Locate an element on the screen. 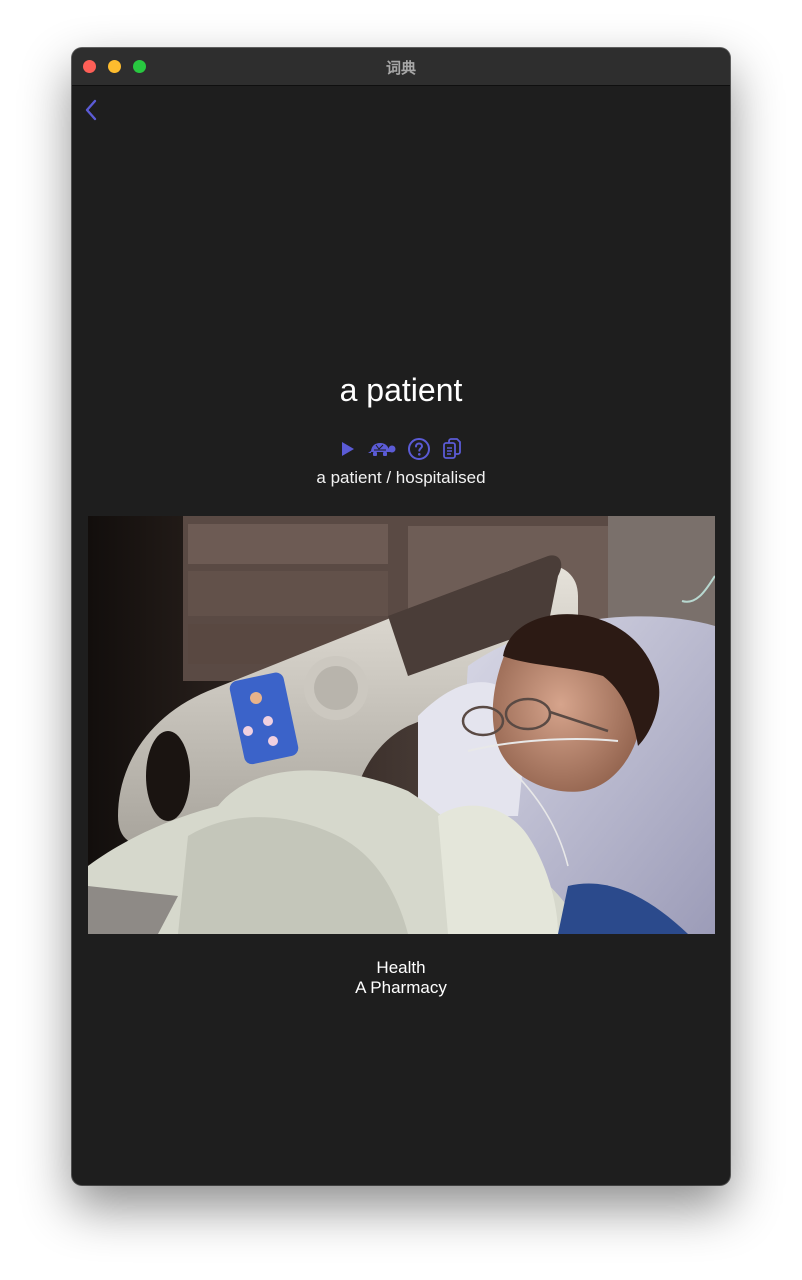 The image size is (802, 1280). back-button is located at coordinates (92, 110).